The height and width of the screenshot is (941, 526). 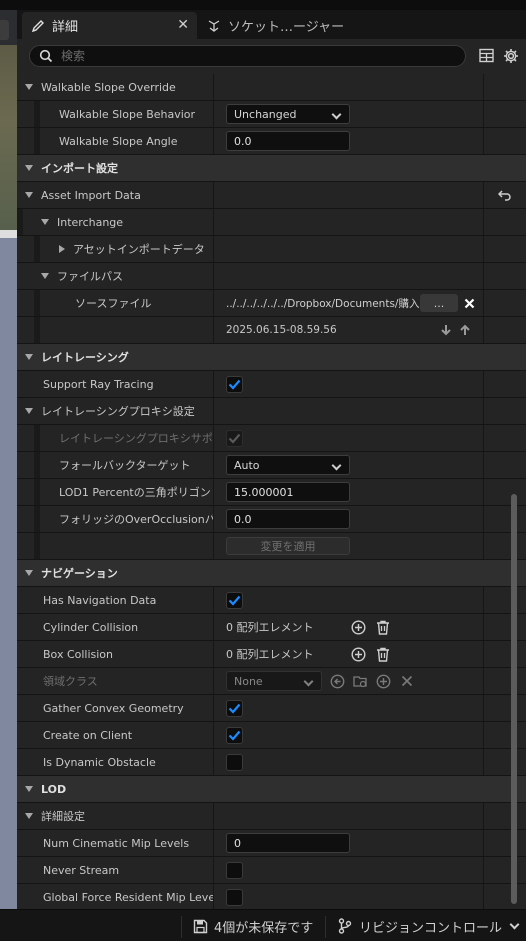 I want to click on search-row, so click(x=271, y=56).